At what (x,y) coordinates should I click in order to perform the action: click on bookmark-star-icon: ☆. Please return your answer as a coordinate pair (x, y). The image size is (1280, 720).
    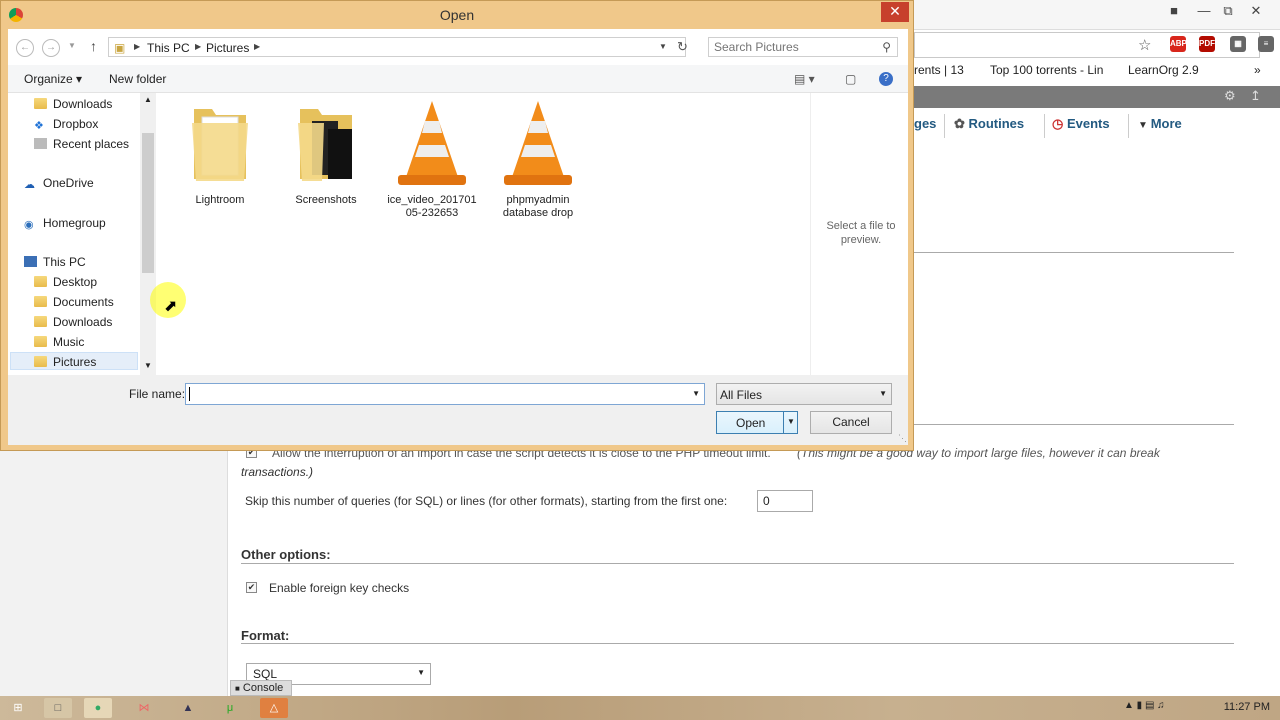
    Looking at the image, I should click on (1144, 45).